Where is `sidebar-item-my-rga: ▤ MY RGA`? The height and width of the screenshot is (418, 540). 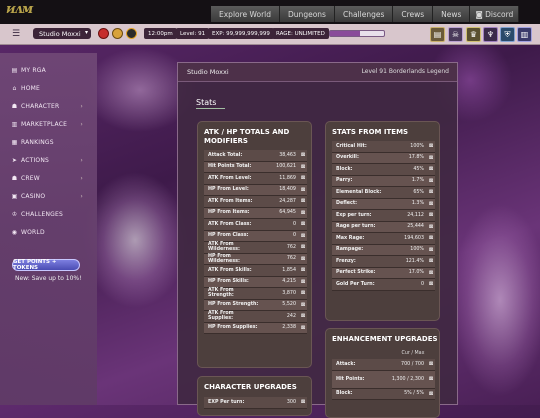 sidebar-item-my-rga: ▤ MY RGA is located at coordinates (48, 70).